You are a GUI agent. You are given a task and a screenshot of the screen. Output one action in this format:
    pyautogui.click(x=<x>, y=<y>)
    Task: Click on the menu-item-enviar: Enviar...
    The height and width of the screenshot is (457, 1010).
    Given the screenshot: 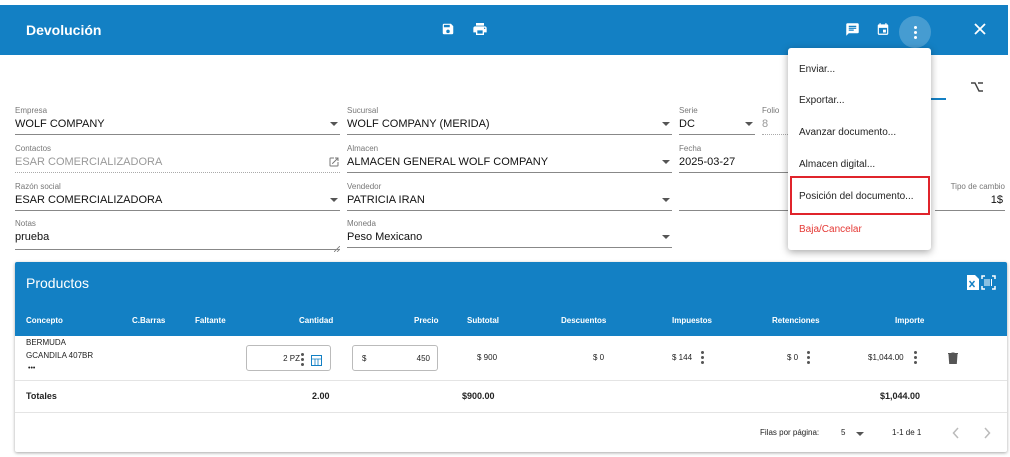 What is the action you would take?
    pyautogui.click(x=817, y=69)
    